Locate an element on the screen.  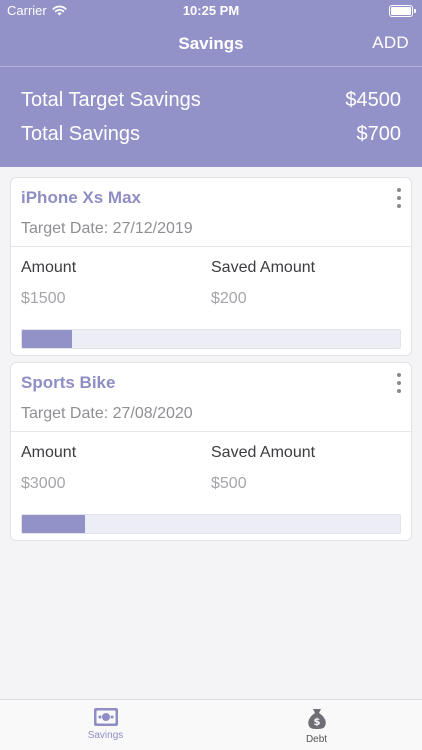
amount-value: $3000 is located at coordinates (43, 483).